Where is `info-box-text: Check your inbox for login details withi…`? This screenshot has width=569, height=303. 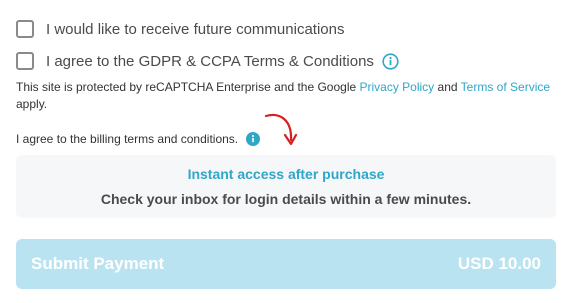 info-box-text: Check your inbox for login details withi… is located at coordinates (286, 199).